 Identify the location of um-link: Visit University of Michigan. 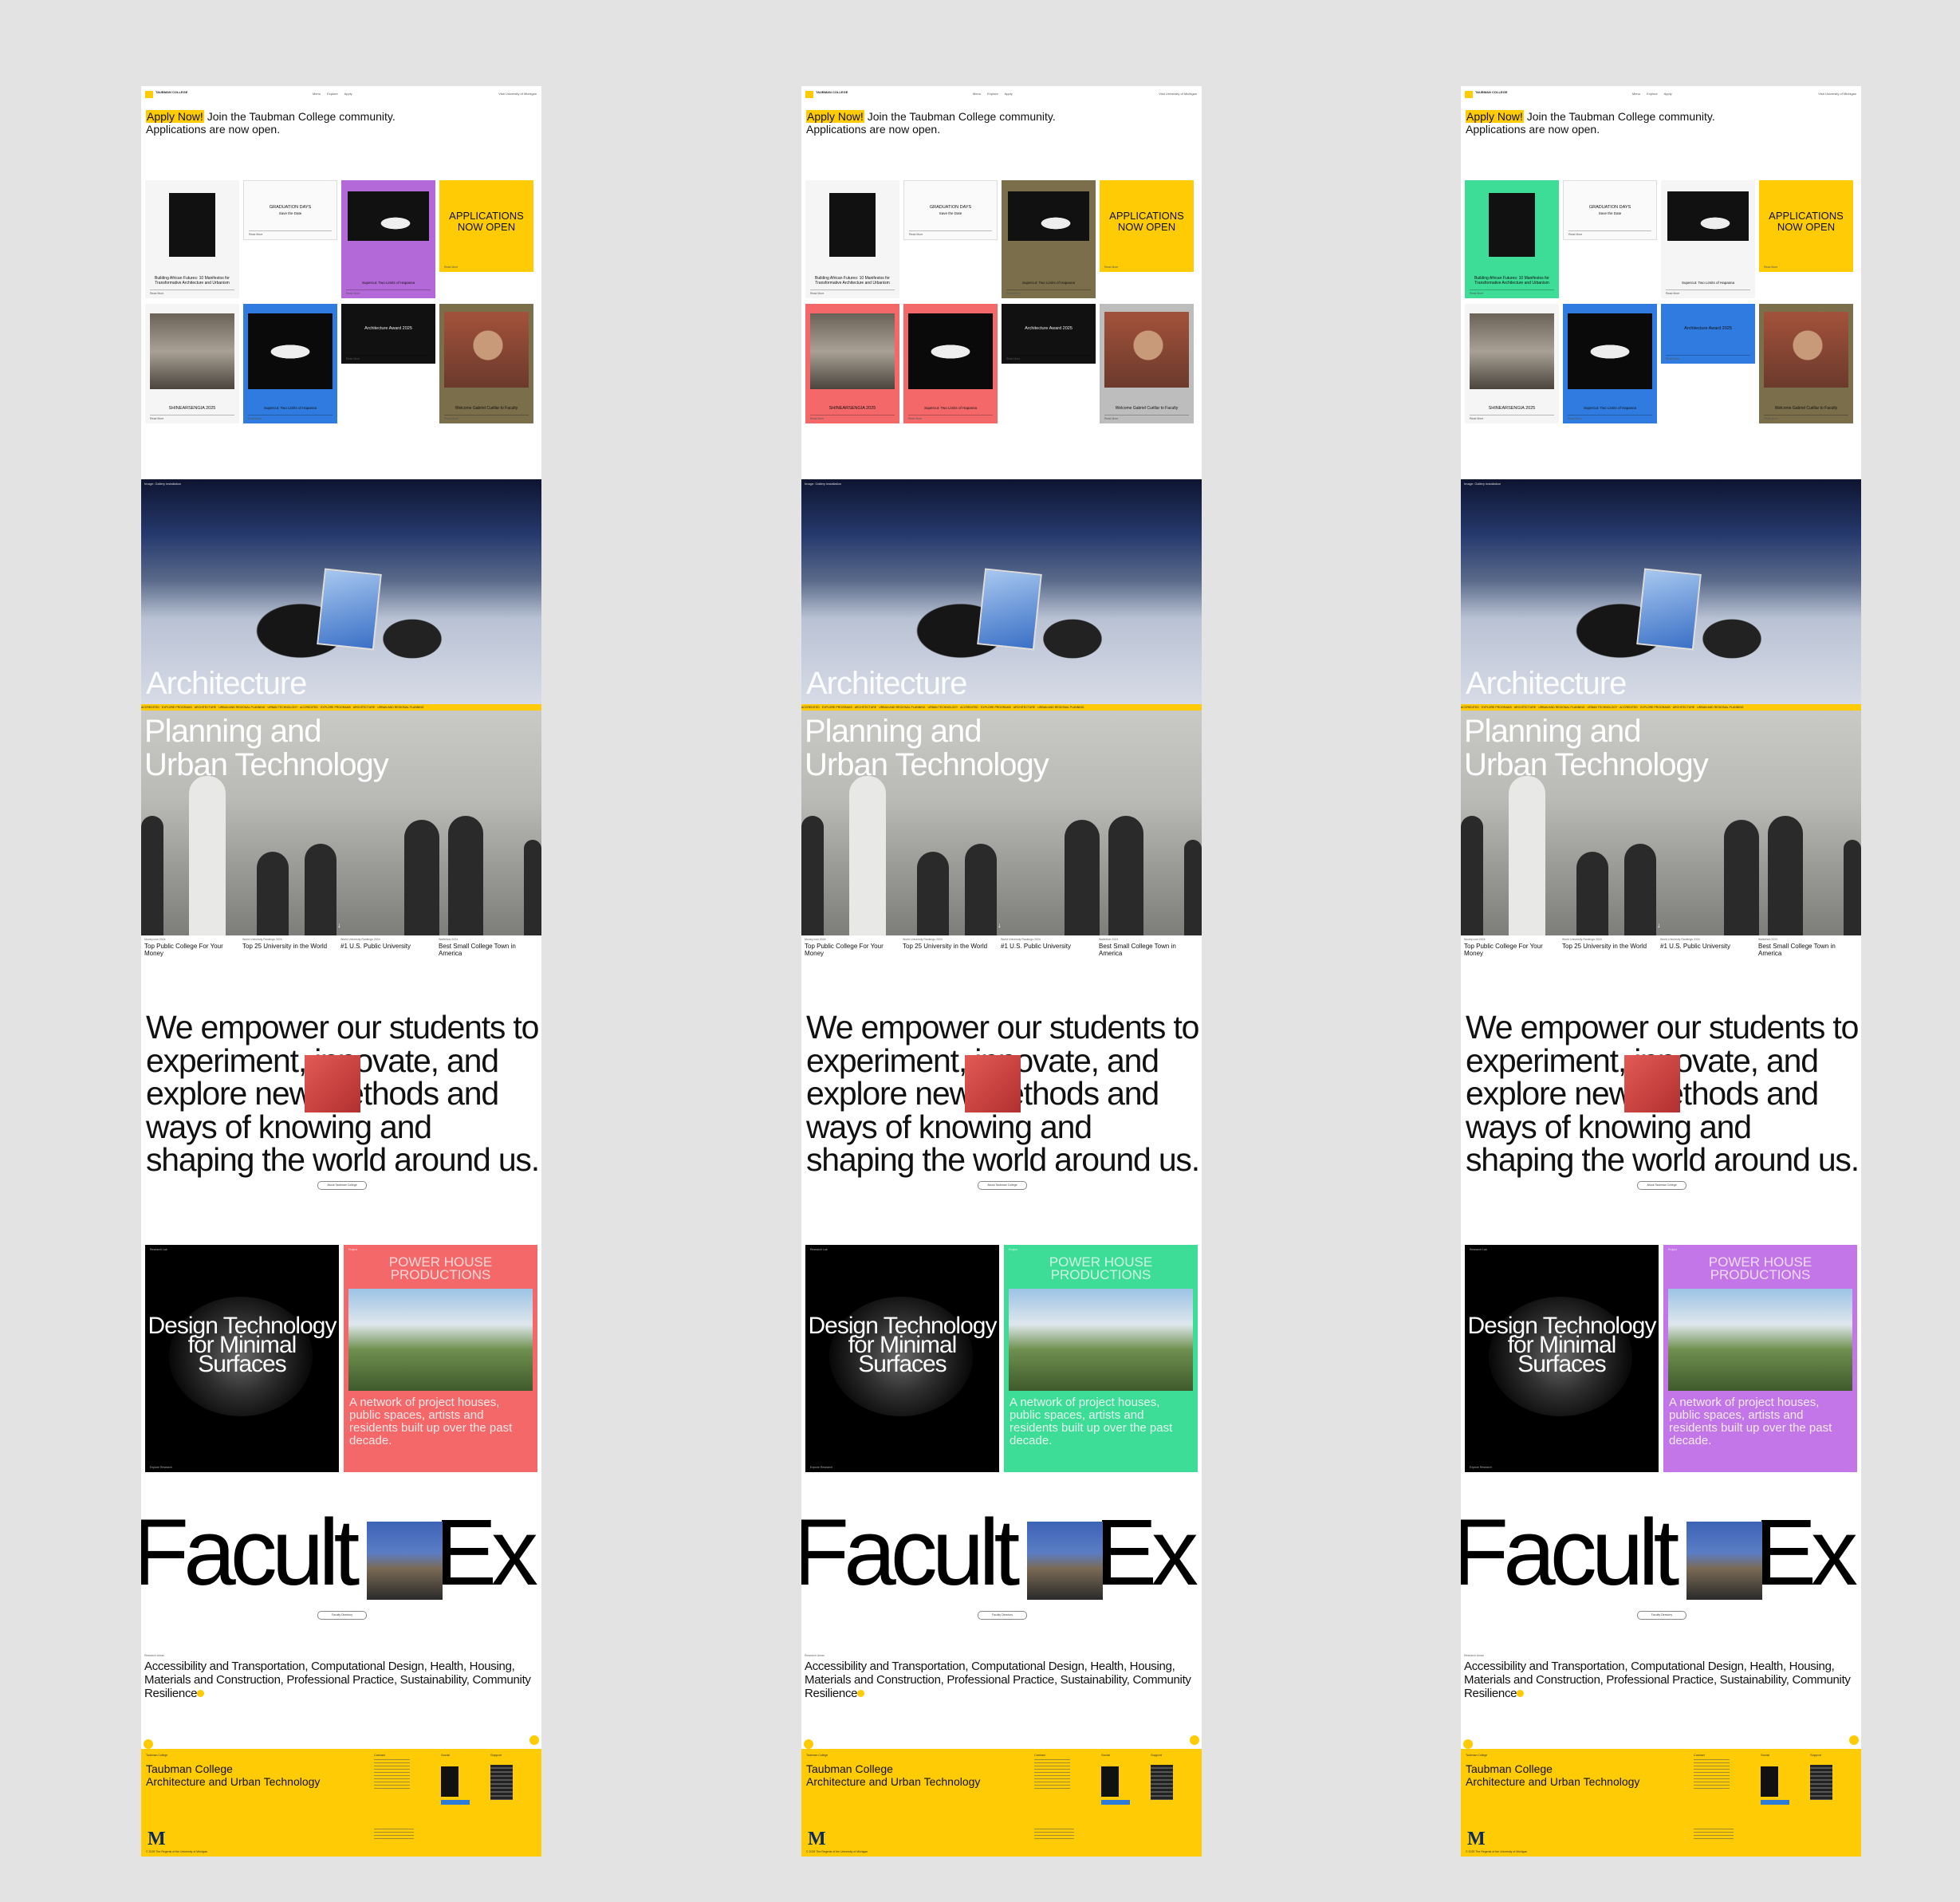
(1178, 94).